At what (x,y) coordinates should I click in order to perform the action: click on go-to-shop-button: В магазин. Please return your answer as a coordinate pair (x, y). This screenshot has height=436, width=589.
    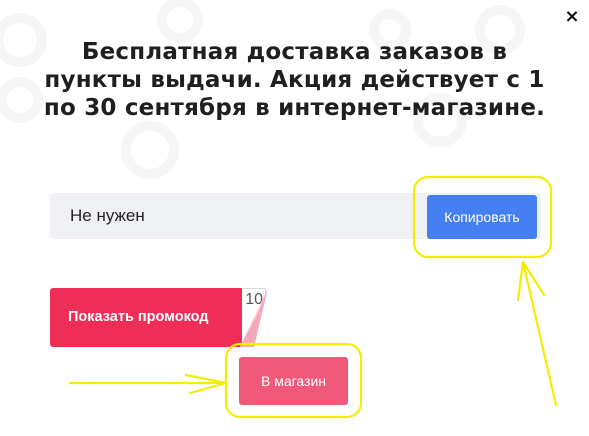
    Looking at the image, I should click on (293, 381).